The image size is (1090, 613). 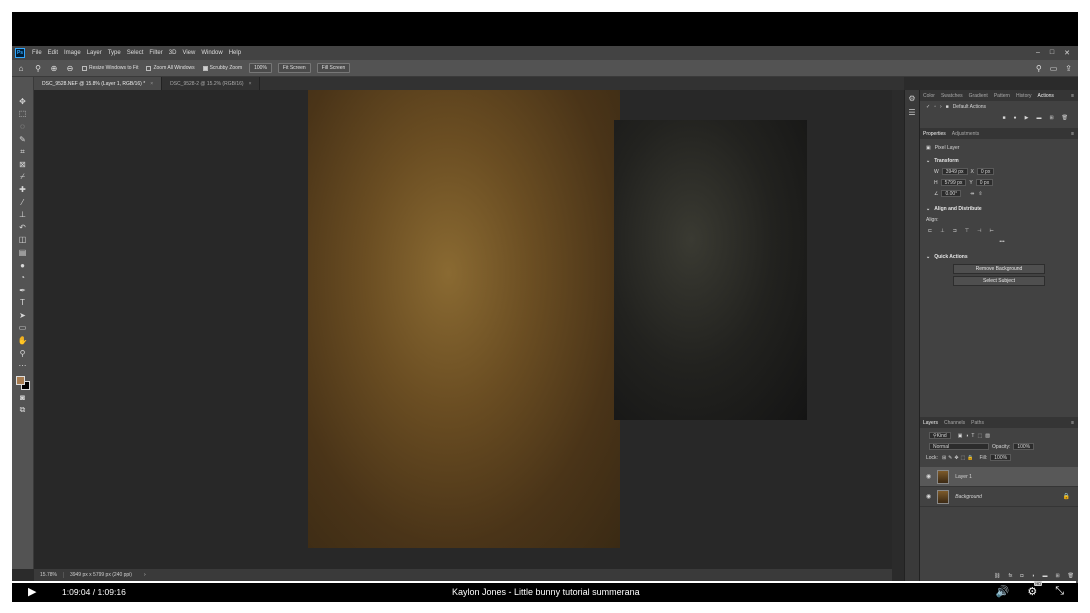 What do you see at coordinates (1032, 576) in the screenshot?
I see `adjustment-layer-icon: ◑` at bounding box center [1032, 576].